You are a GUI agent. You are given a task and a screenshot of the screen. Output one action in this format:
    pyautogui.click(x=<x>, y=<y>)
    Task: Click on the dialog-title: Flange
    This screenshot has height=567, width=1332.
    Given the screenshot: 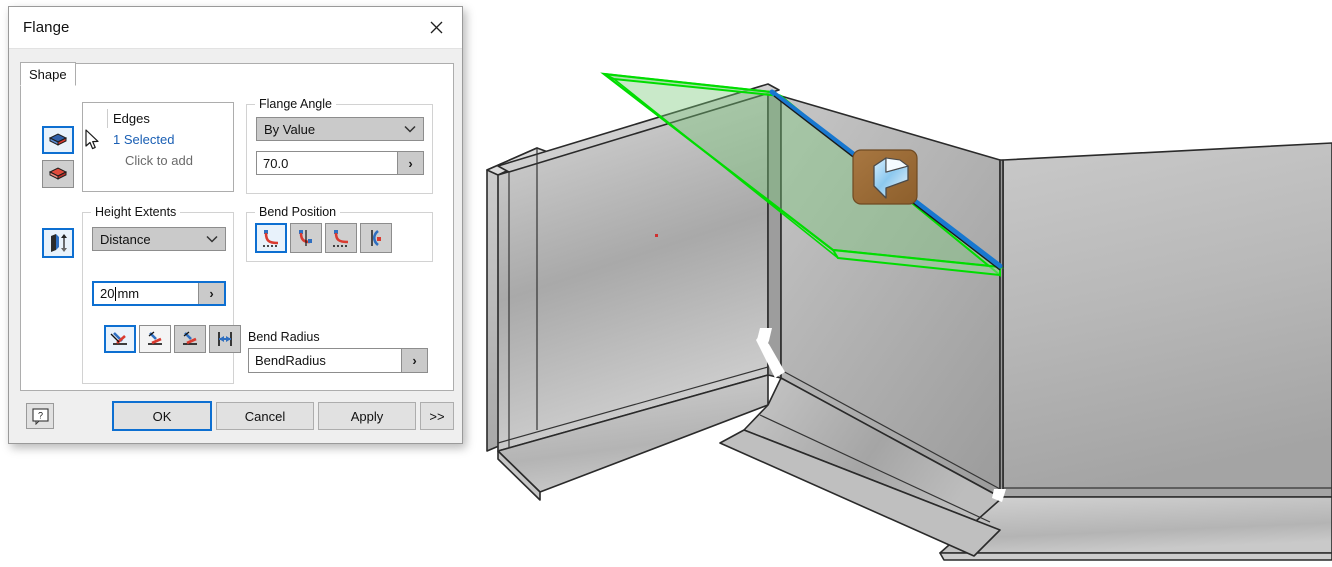 What is the action you would take?
    pyautogui.click(x=46, y=27)
    